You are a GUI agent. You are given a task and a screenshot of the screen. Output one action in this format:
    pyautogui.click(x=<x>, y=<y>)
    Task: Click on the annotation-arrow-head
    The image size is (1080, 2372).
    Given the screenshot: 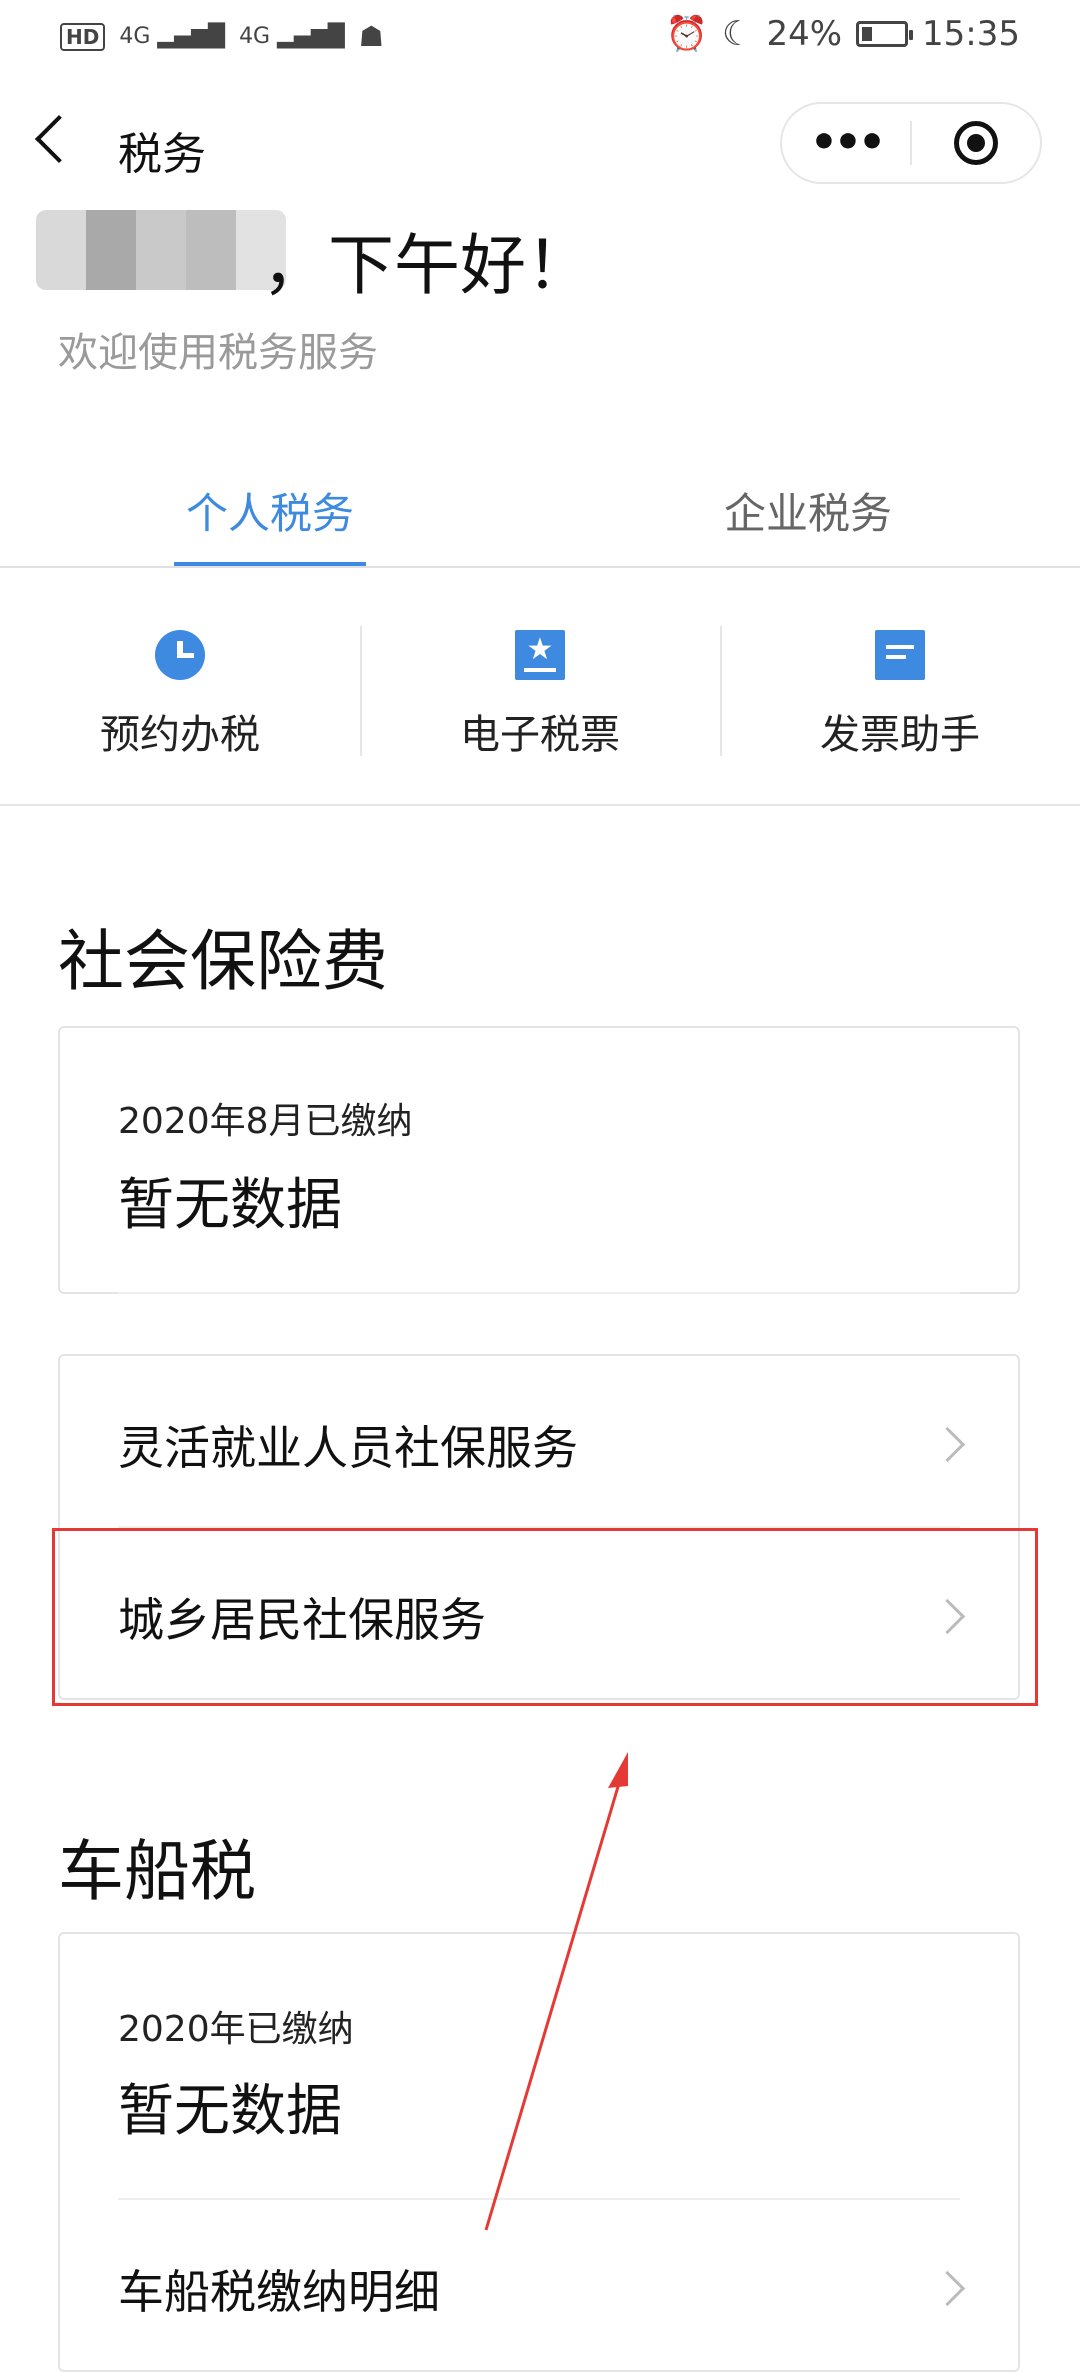 What is the action you would take?
    pyautogui.click(x=618, y=1770)
    